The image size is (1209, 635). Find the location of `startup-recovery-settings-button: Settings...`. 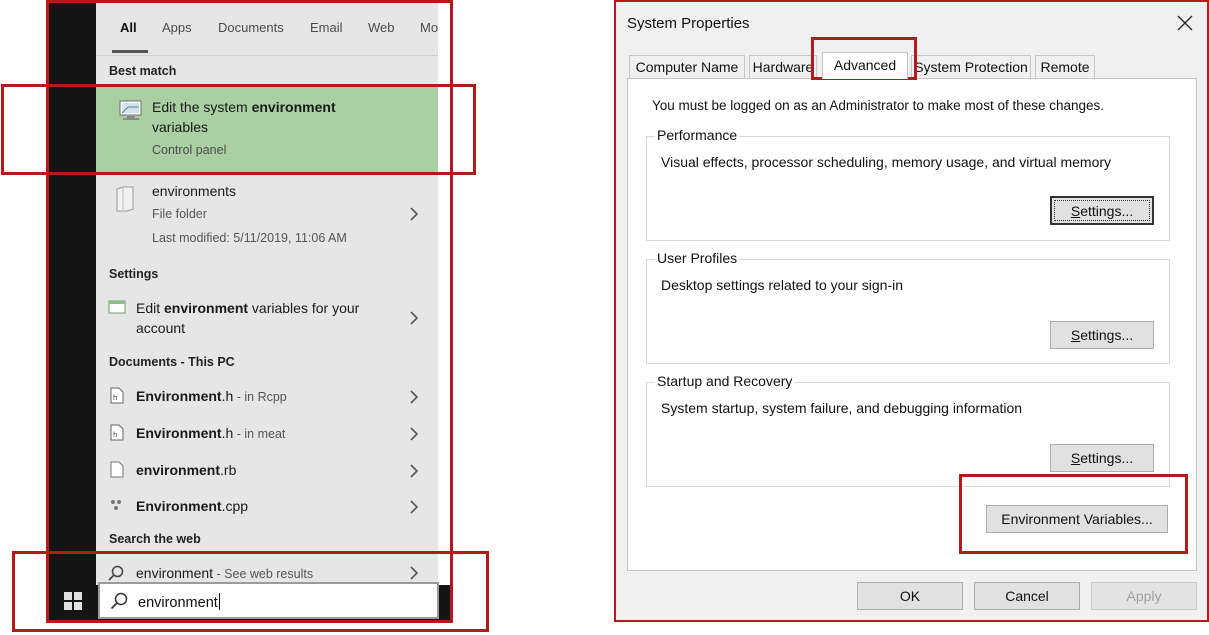

startup-recovery-settings-button: Settings... is located at coordinates (1102, 458).